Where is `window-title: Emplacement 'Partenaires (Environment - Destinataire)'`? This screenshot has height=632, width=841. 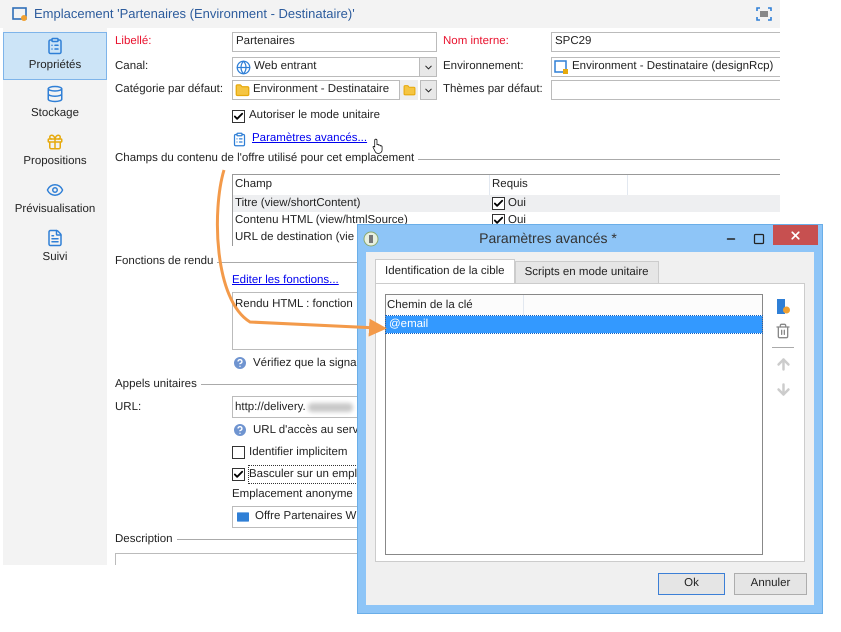
window-title: Emplacement 'Partenaires (Environment - Destinataire)' is located at coordinates (195, 14).